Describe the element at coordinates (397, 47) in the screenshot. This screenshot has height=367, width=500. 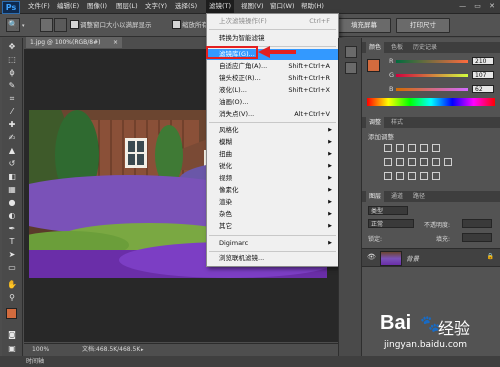
I see `tab-swatches: 色板` at that location.